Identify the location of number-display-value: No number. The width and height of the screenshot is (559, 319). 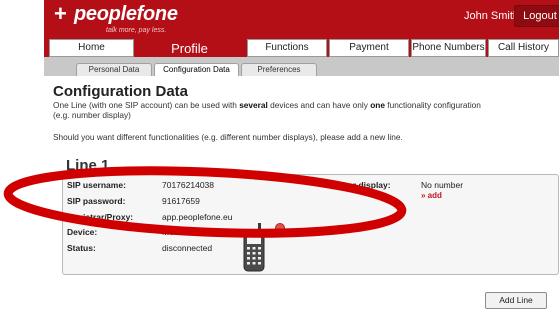
(442, 185).